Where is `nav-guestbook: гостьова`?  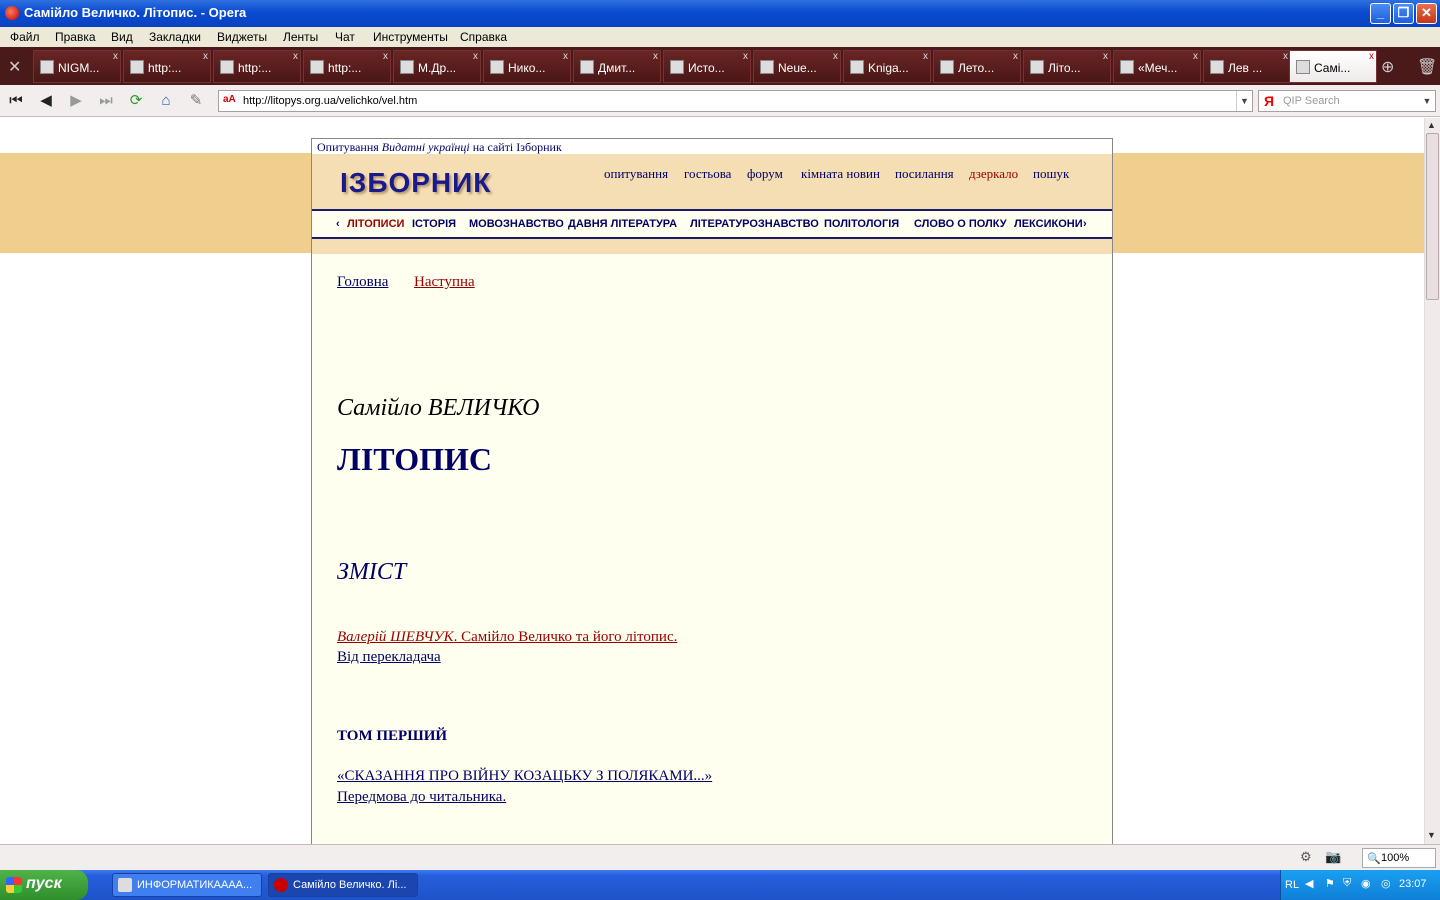 nav-guestbook: гостьова is located at coordinates (707, 174).